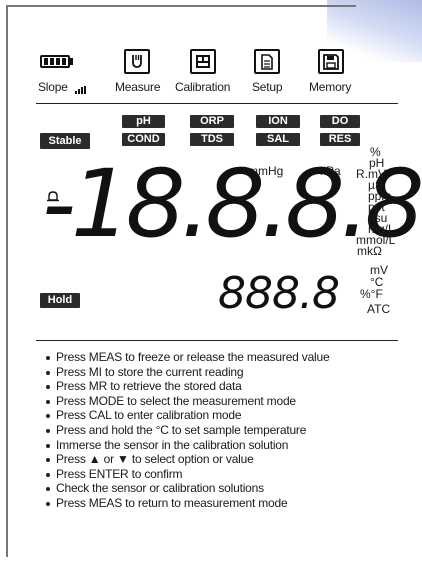 This screenshot has height=562, width=422. What do you see at coordinates (143, 139) in the screenshot?
I see `tag-cond: COND` at bounding box center [143, 139].